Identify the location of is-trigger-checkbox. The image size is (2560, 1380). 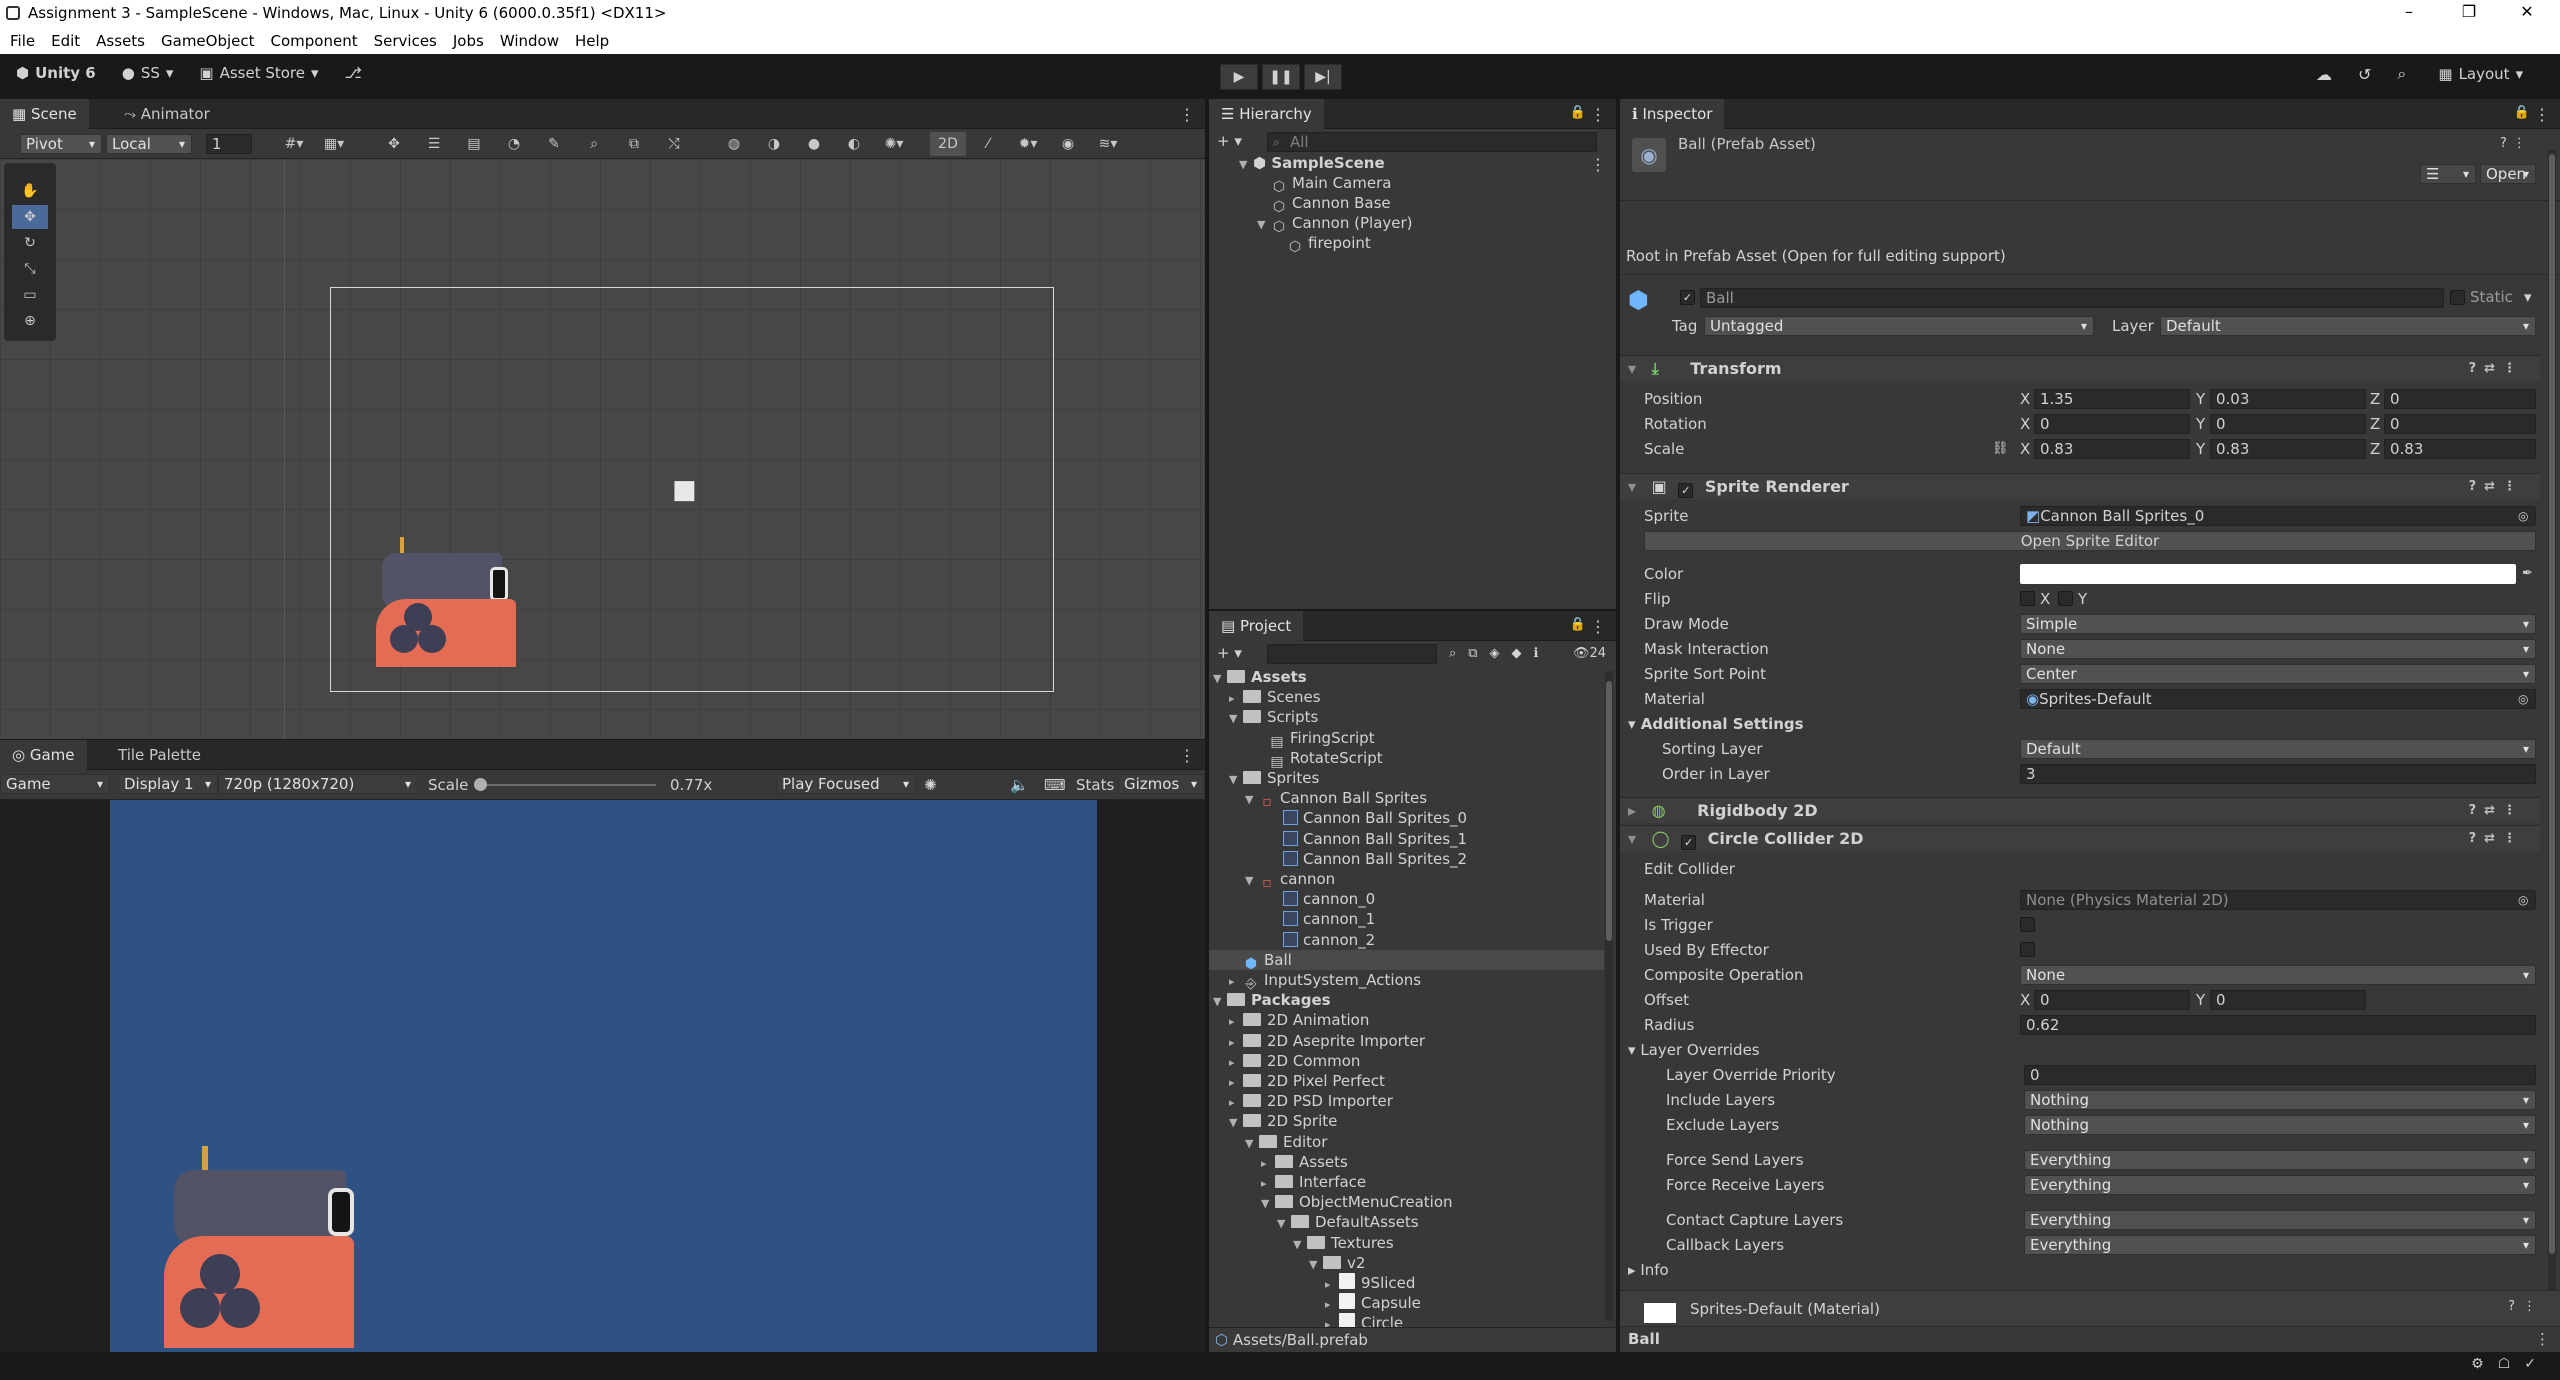
(2027, 924).